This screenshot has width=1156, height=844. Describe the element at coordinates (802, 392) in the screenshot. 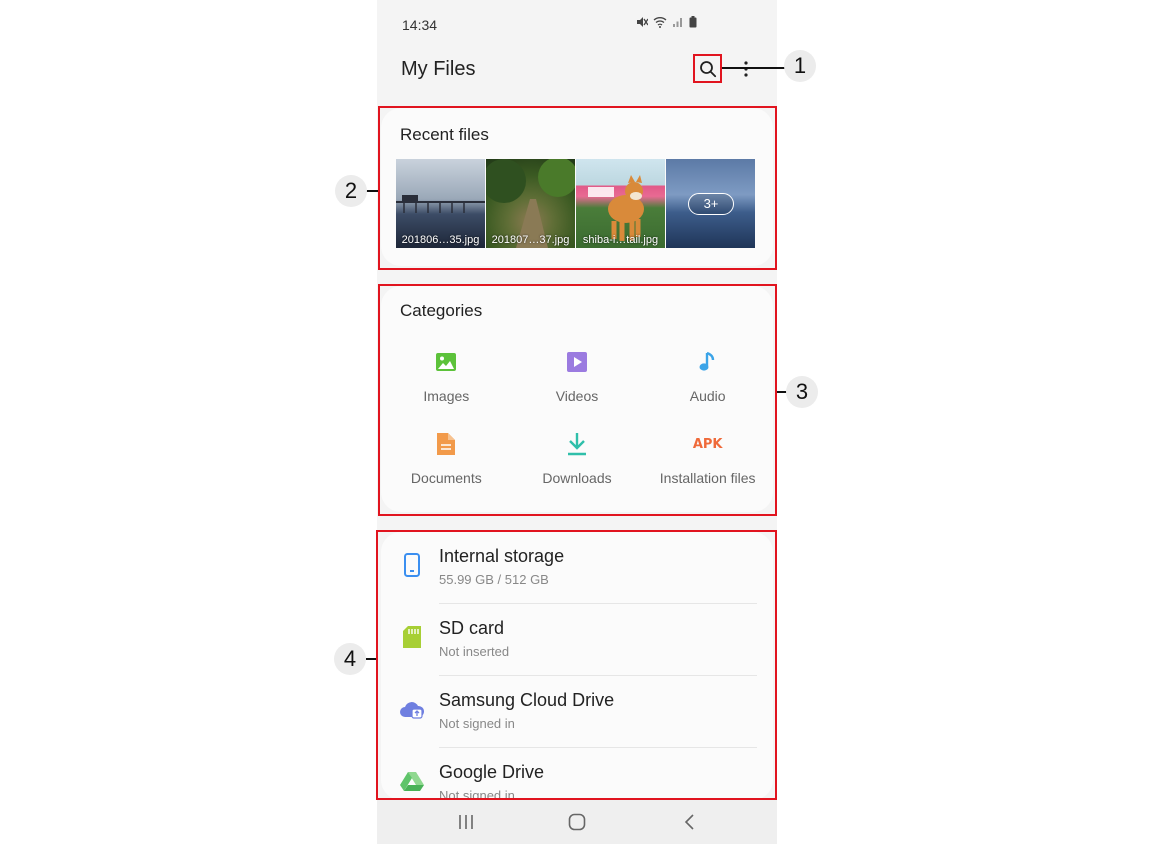

I see `callout-3: 3` at that location.